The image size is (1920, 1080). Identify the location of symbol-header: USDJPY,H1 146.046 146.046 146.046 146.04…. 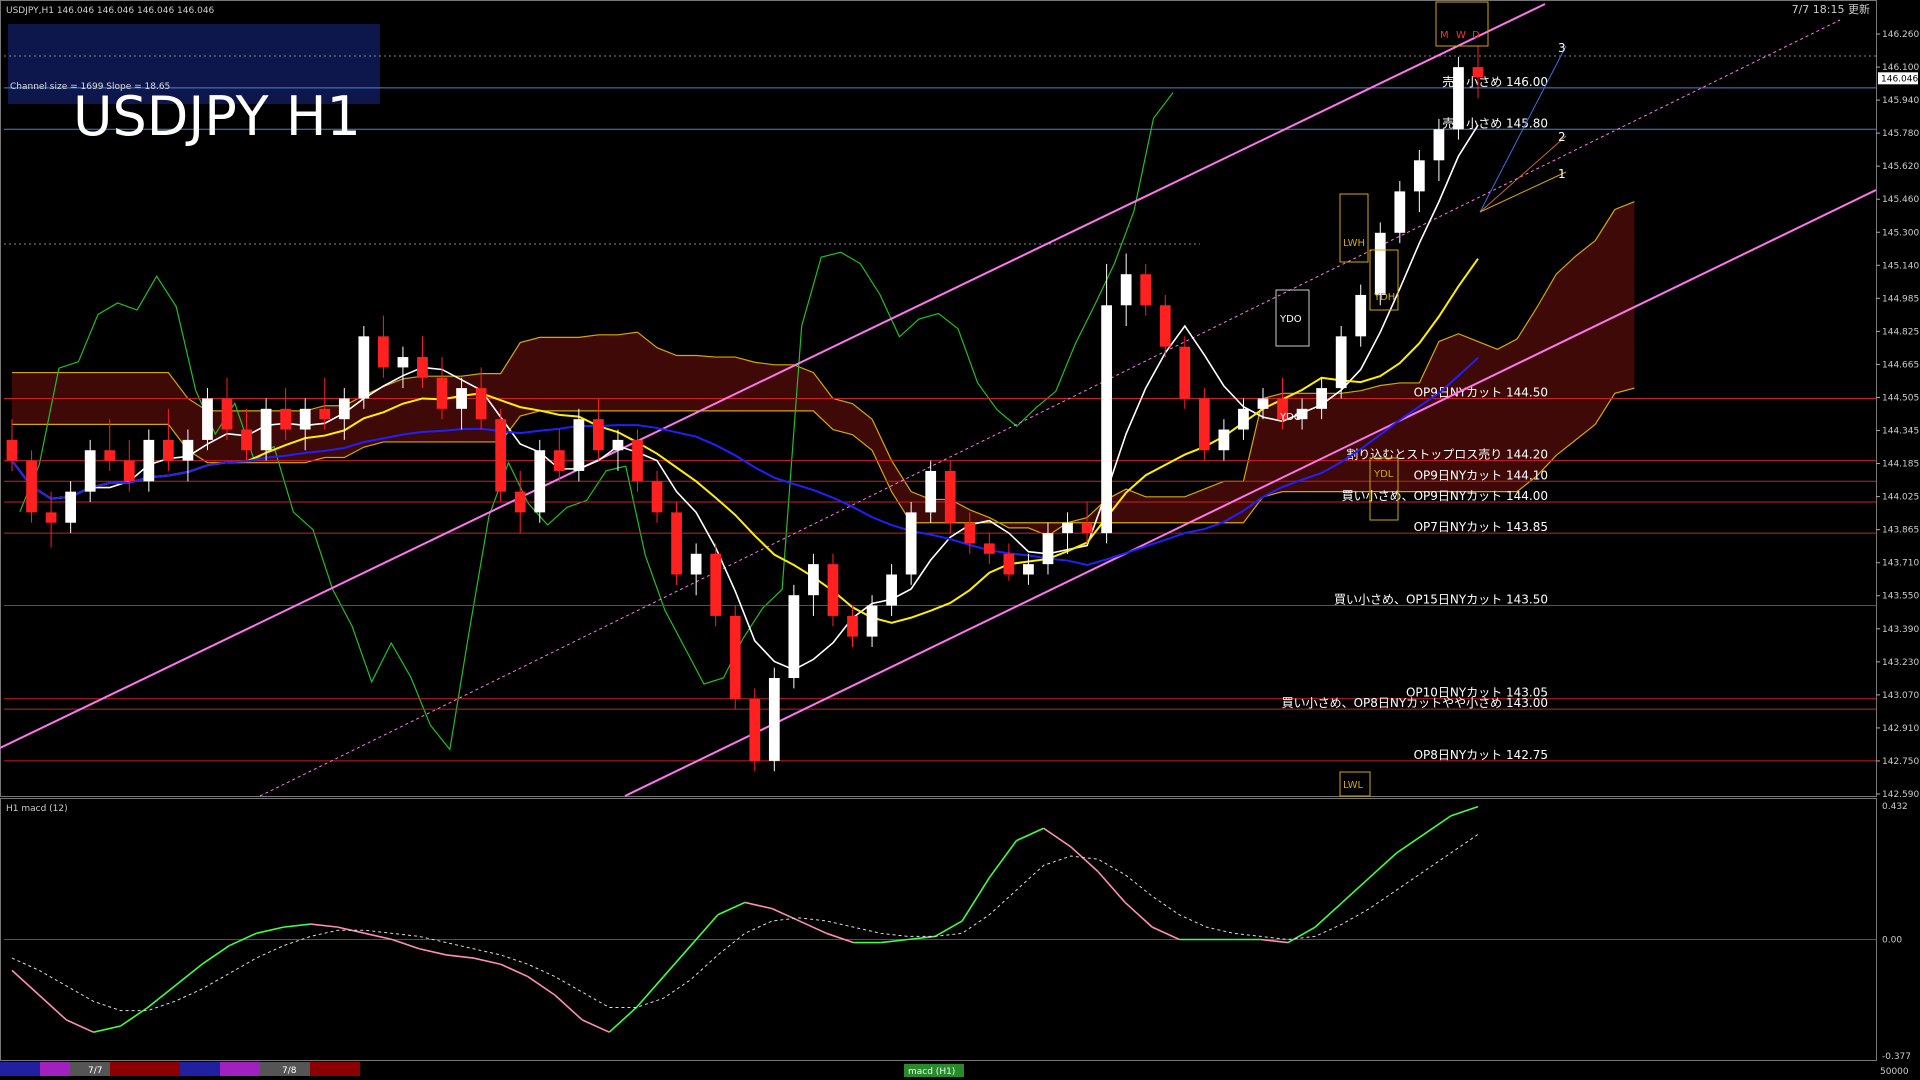
(110, 11).